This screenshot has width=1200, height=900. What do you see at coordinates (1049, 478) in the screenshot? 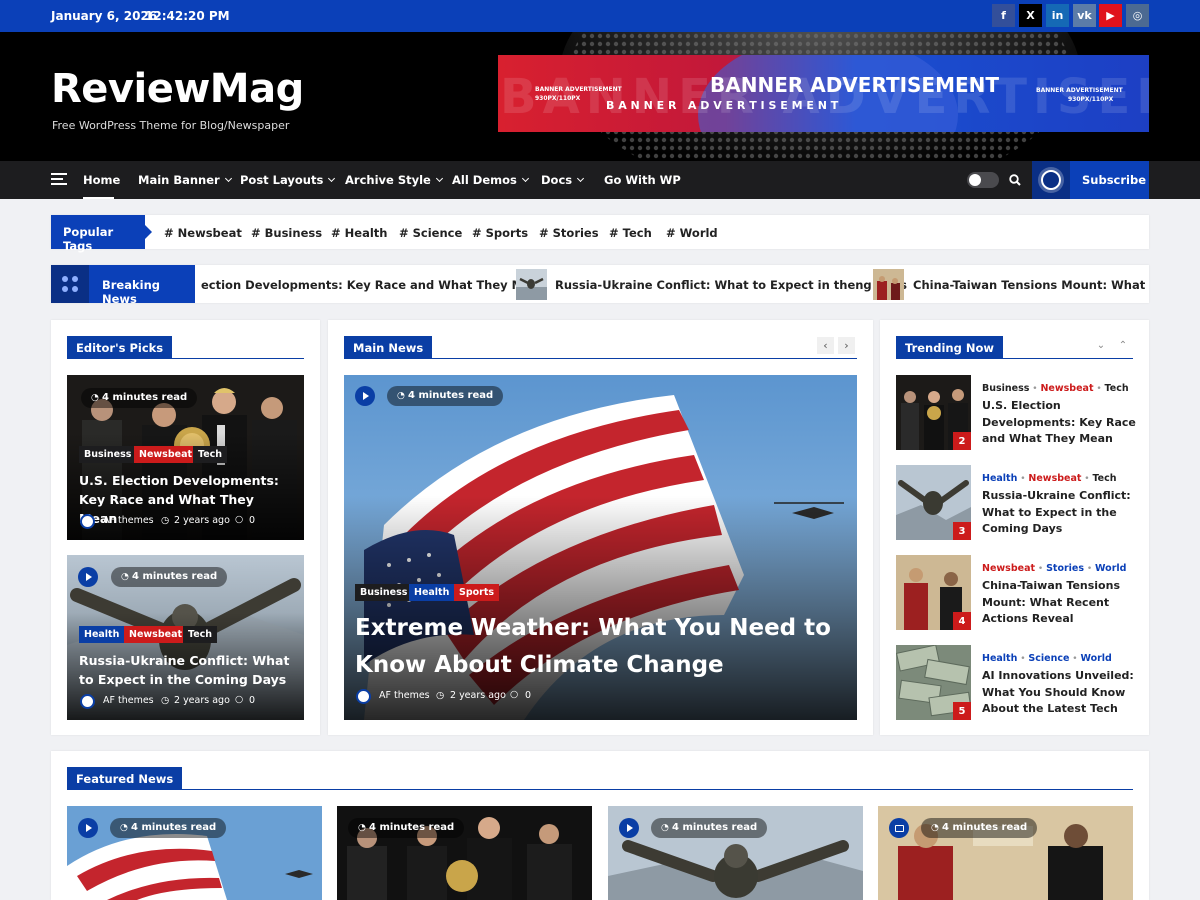
I see `trending-categories: Health • Newsbeat • Tech` at bounding box center [1049, 478].